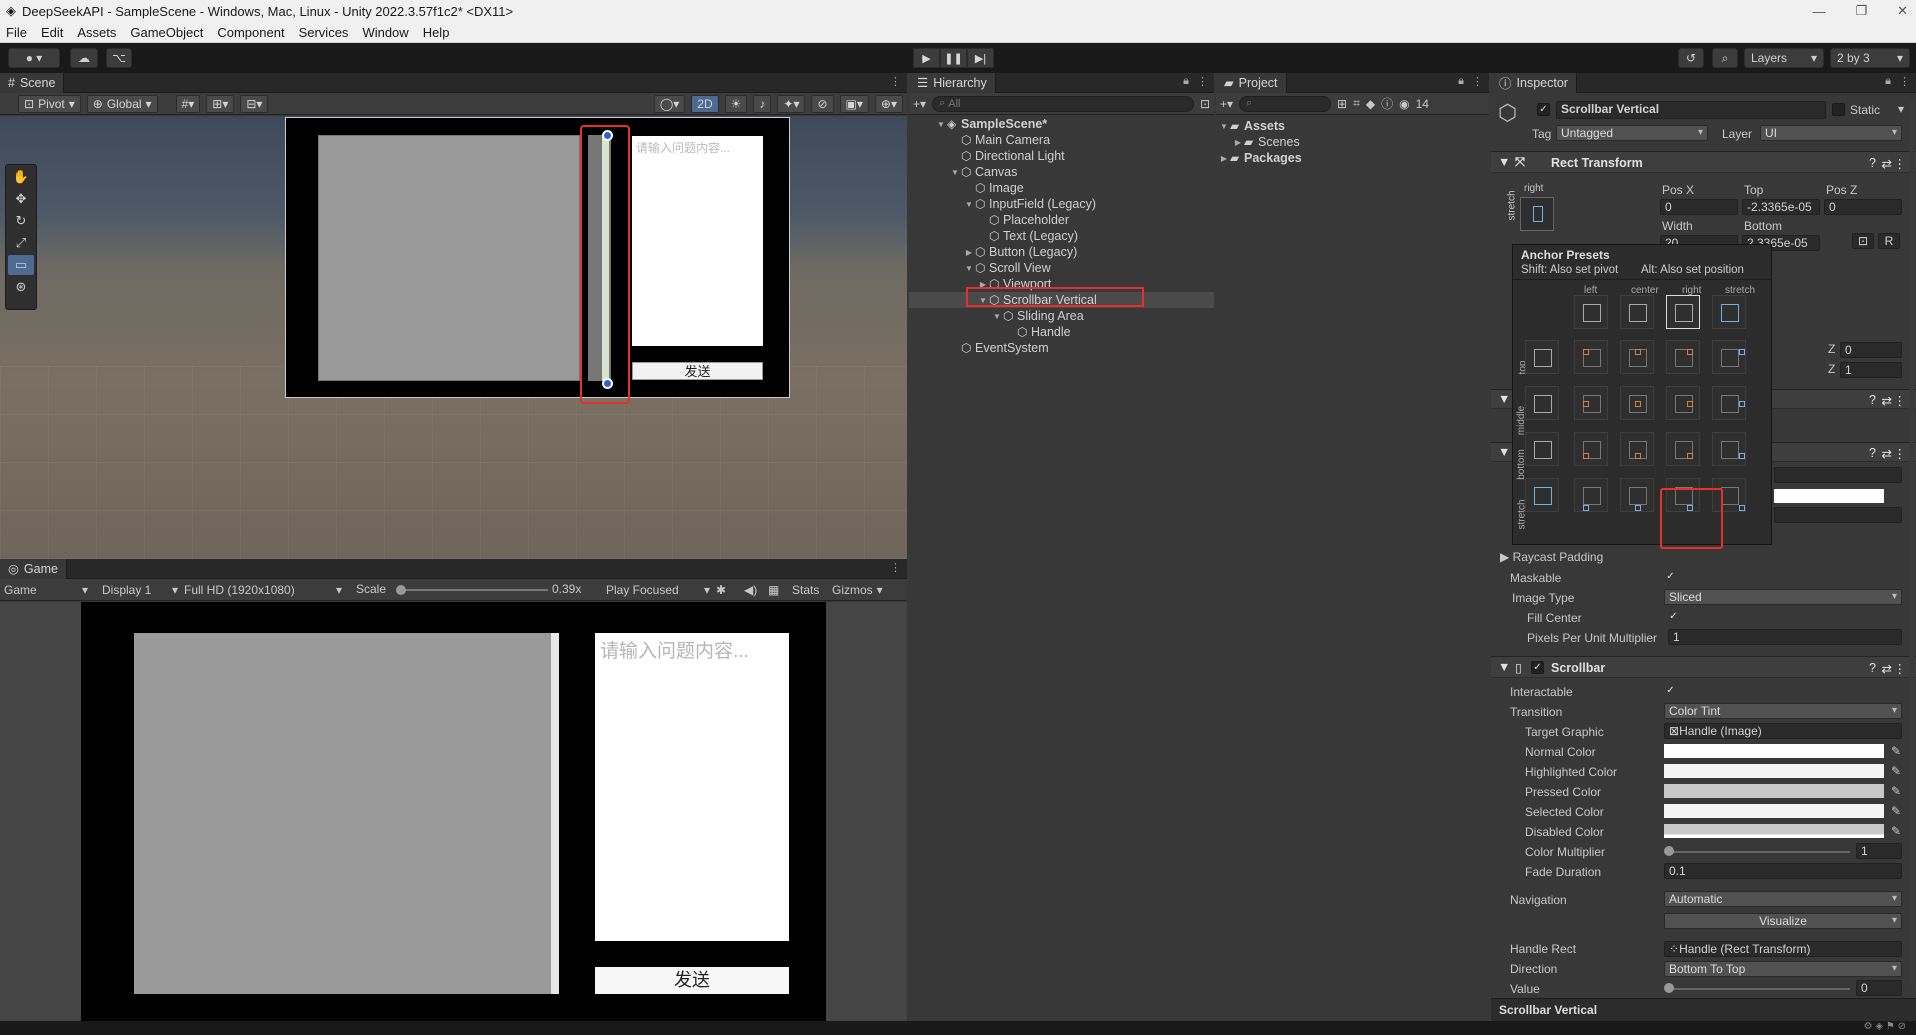 The image size is (1916, 1035). What do you see at coordinates (1370, 104) in the screenshot?
I see `tag-icon: ◆` at bounding box center [1370, 104].